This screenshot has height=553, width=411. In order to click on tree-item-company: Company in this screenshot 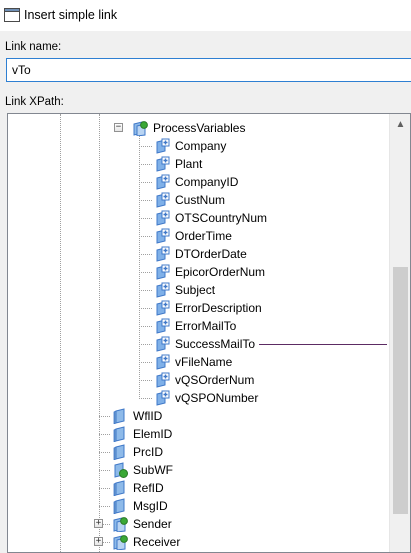, I will do `click(190, 146)`.